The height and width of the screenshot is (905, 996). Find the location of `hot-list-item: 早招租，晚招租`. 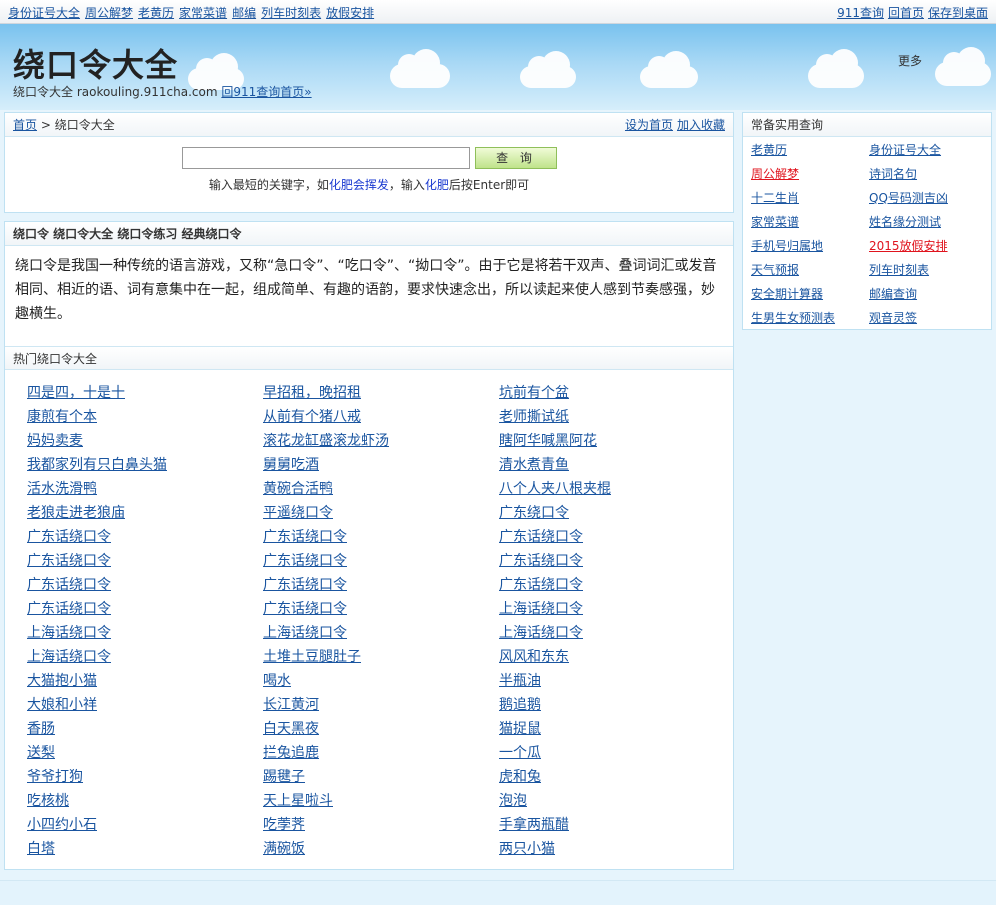

hot-list-item: 早招租，晚招租 is located at coordinates (312, 392).